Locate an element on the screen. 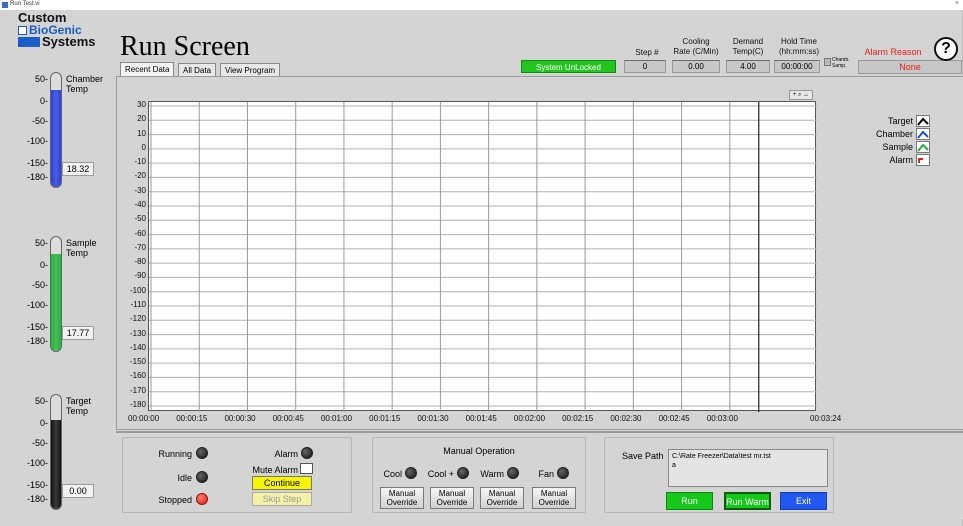 The width and height of the screenshot is (963, 526). logo-bar-icon is located at coordinates (29, 42).